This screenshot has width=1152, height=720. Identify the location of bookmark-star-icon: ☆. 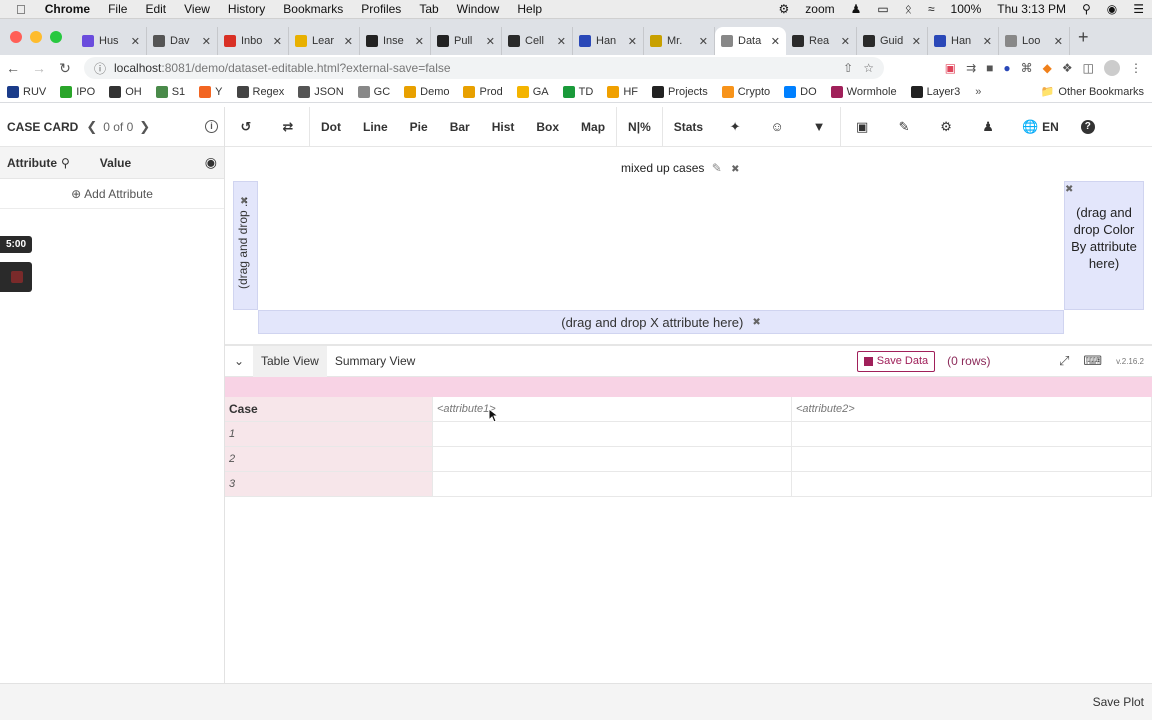
(868, 68).